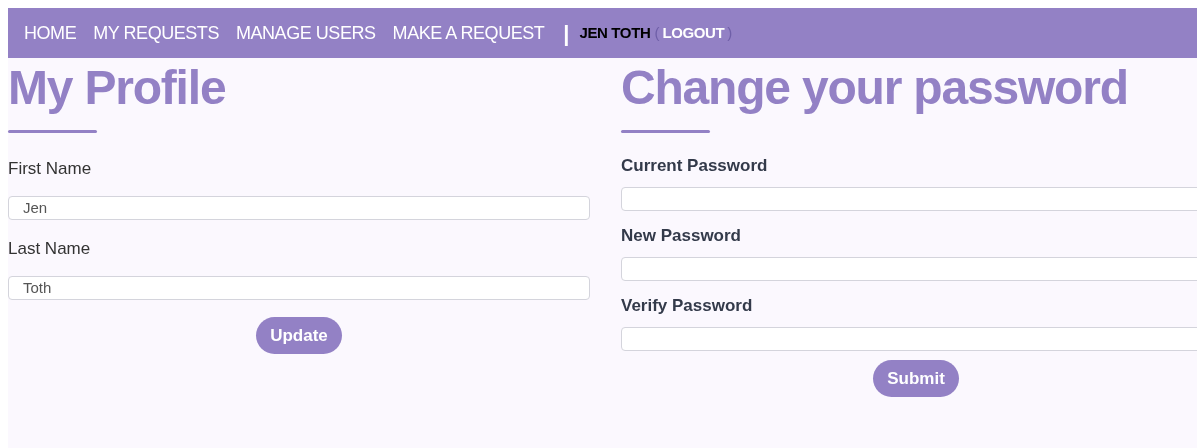  I want to click on logout-link: LOGOUT, so click(693, 33).